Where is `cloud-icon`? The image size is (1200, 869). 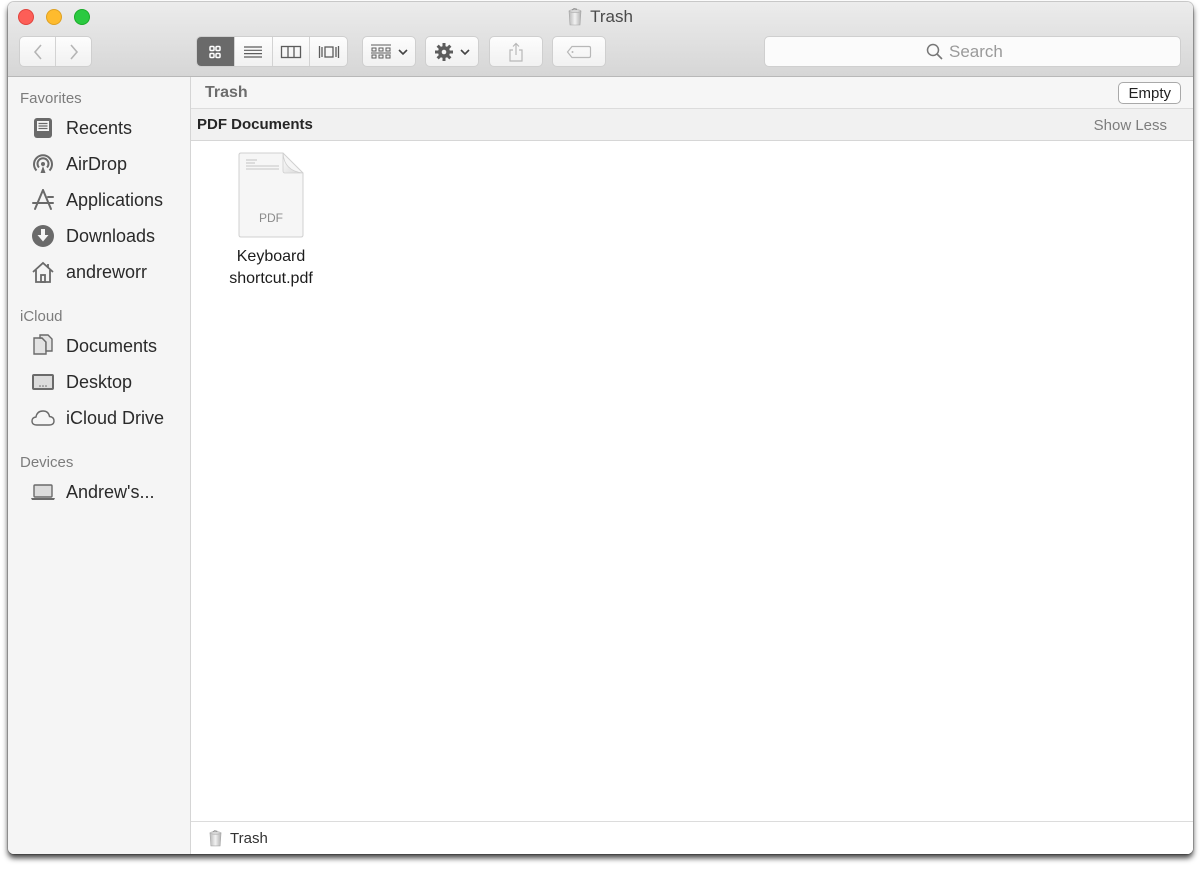
cloud-icon is located at coordinates (43, 418).